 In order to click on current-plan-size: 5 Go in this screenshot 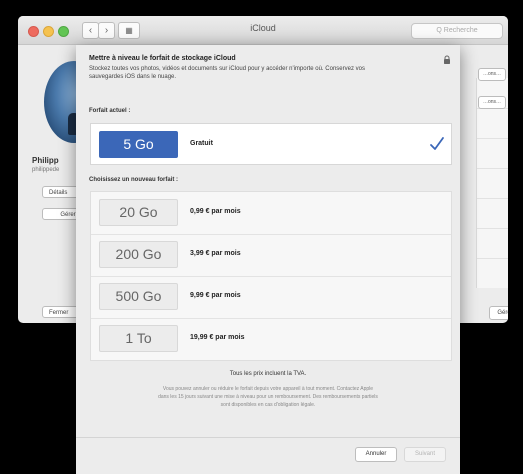, I will do `click(138, 144)`.